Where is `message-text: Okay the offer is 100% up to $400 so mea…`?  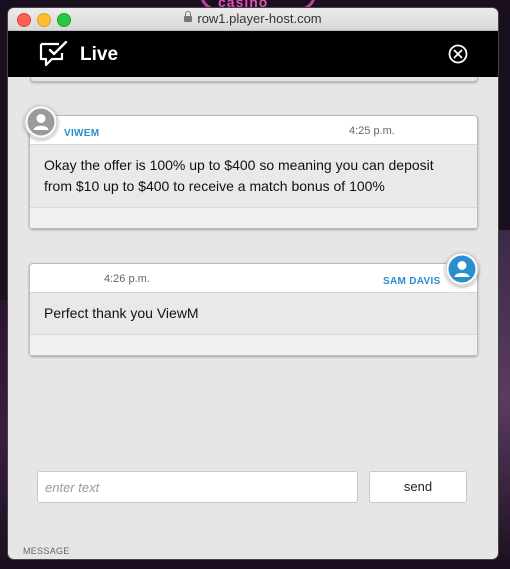
message-text: Okay the offer is 100% up to $400 so mea… is located at coordinates (253, 176).